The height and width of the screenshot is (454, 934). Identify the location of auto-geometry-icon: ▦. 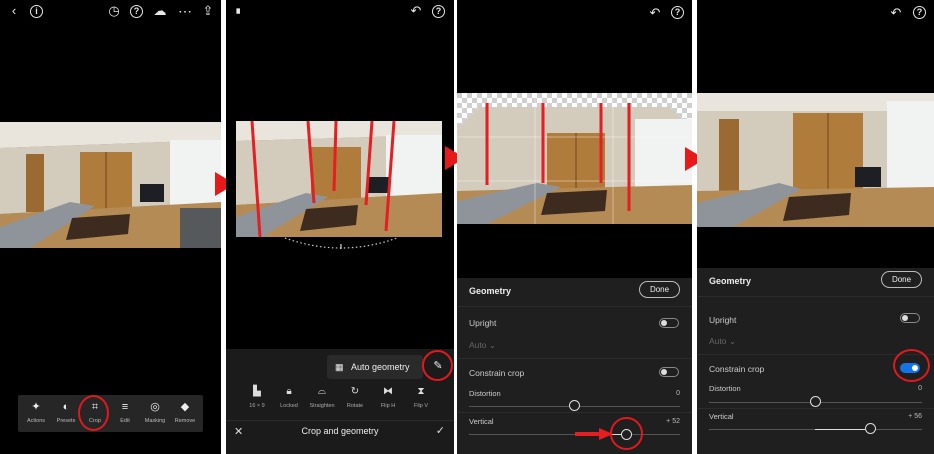
(339, 367).